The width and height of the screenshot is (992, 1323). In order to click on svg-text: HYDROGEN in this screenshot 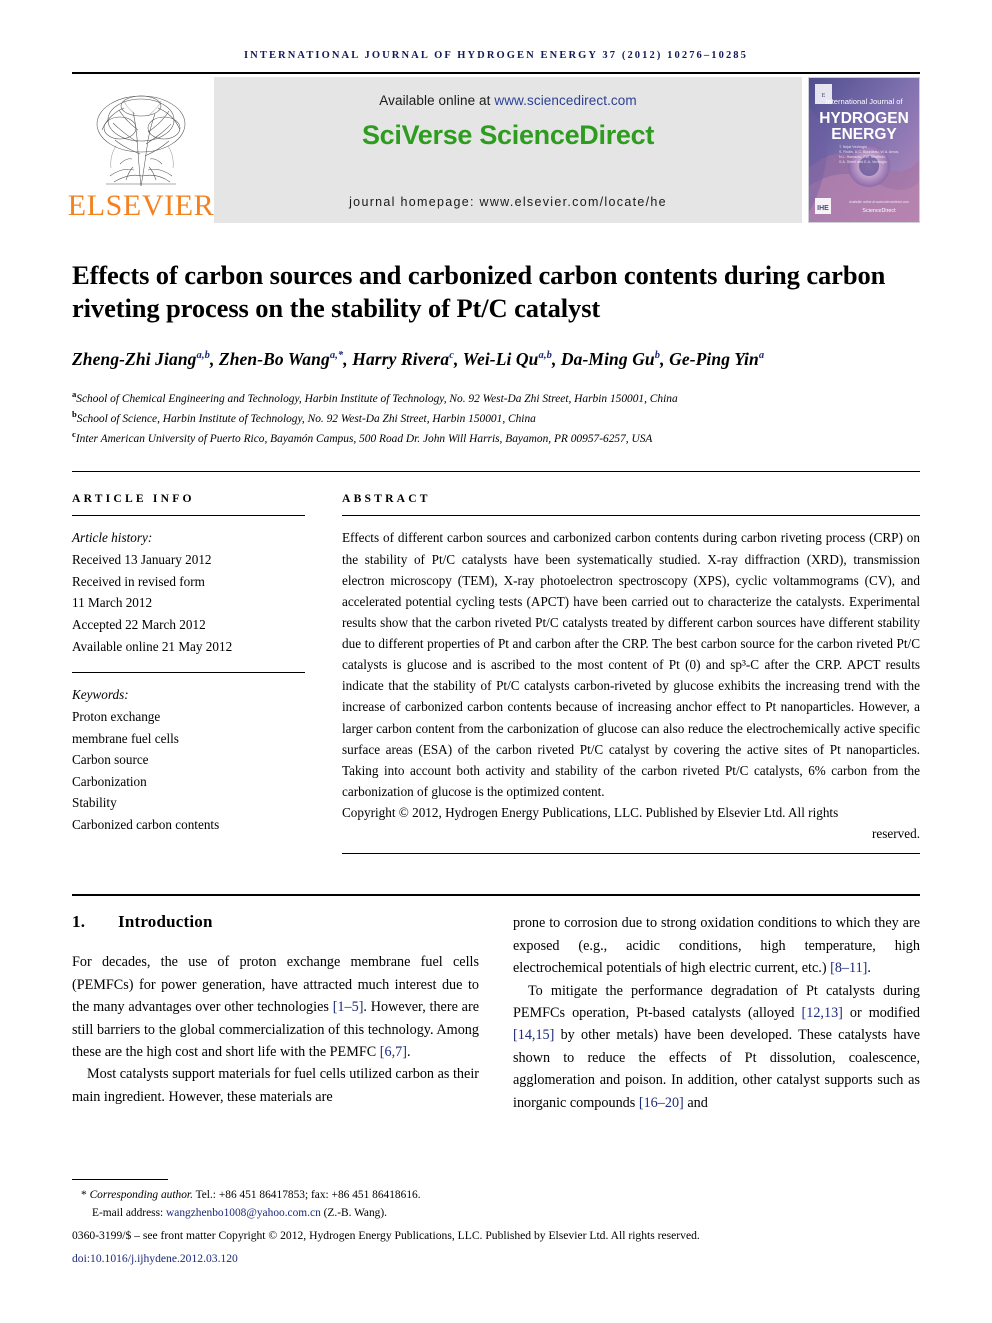, I will do `click(864, 118)`.